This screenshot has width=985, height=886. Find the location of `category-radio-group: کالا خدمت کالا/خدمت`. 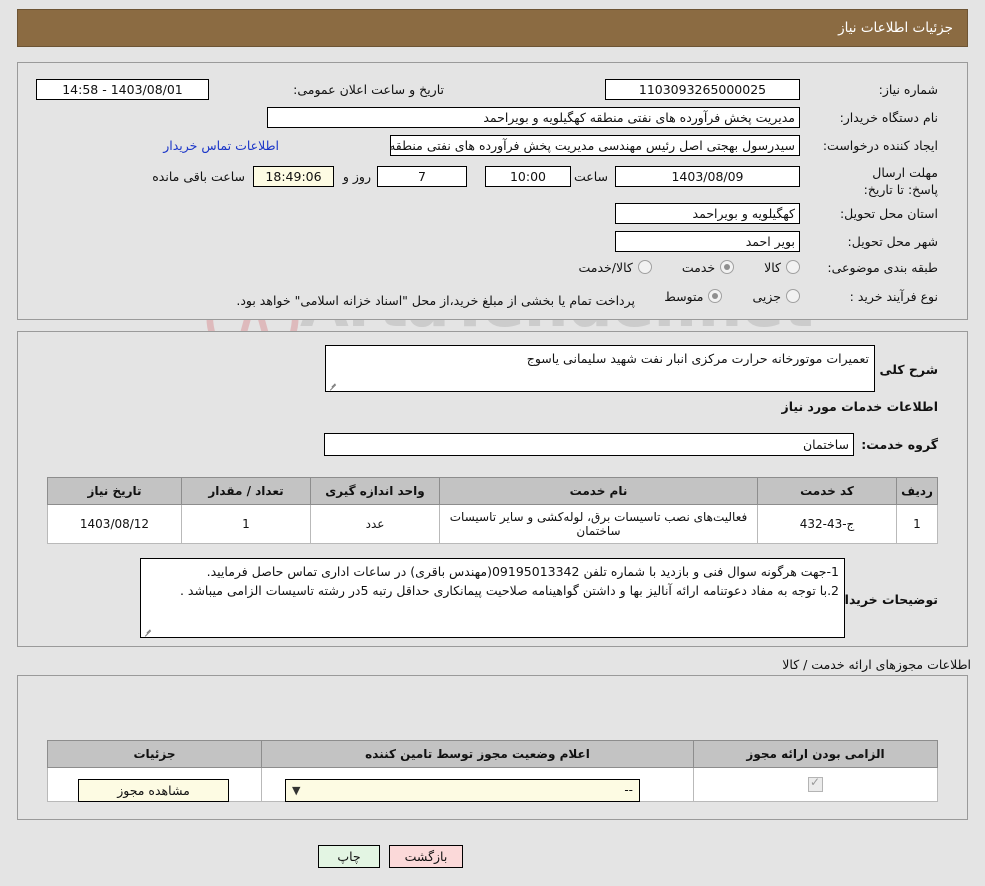

category-radio-group: کالا خدمت کالا/خدمت is located at coordinates (676, 267).